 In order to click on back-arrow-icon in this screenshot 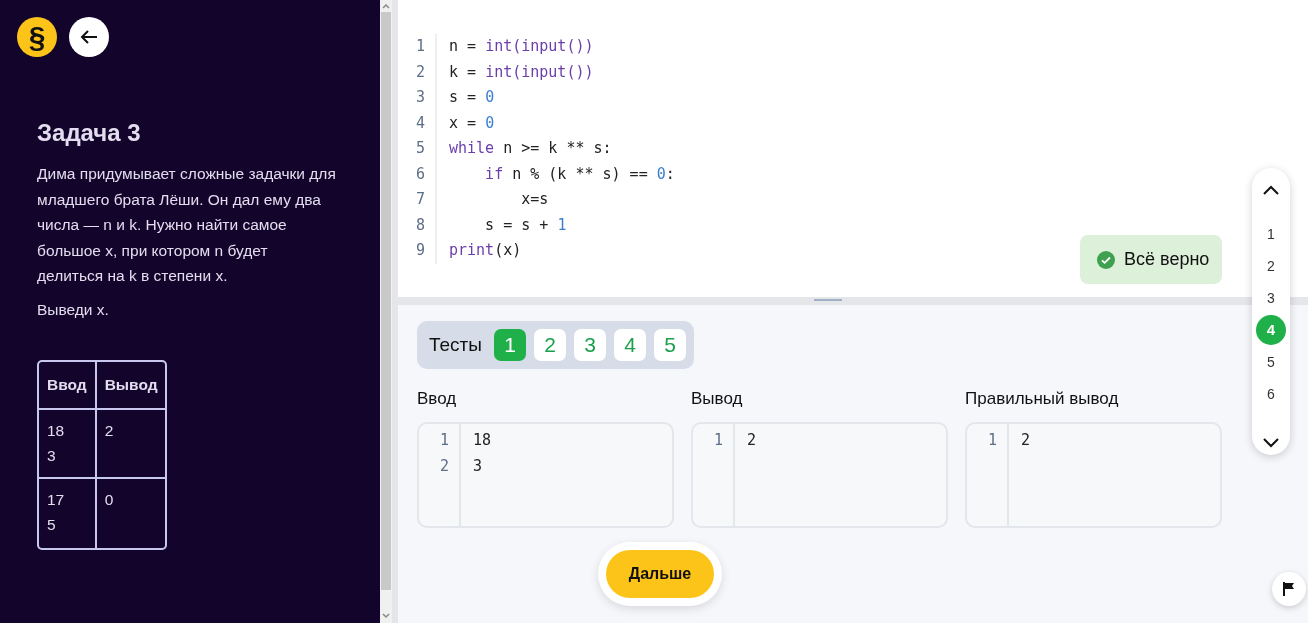, I will do `click(89, 37)`.